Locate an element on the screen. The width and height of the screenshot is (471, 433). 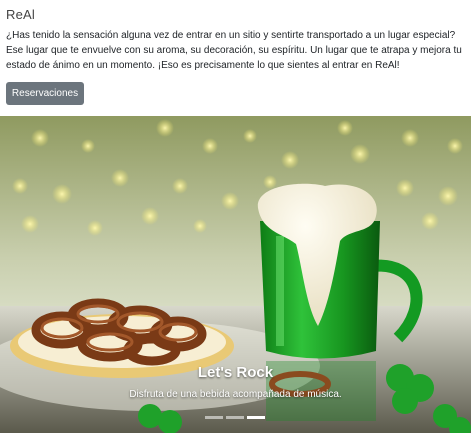
reservations-button: Reservaciones is located at coordinates (45, 93).